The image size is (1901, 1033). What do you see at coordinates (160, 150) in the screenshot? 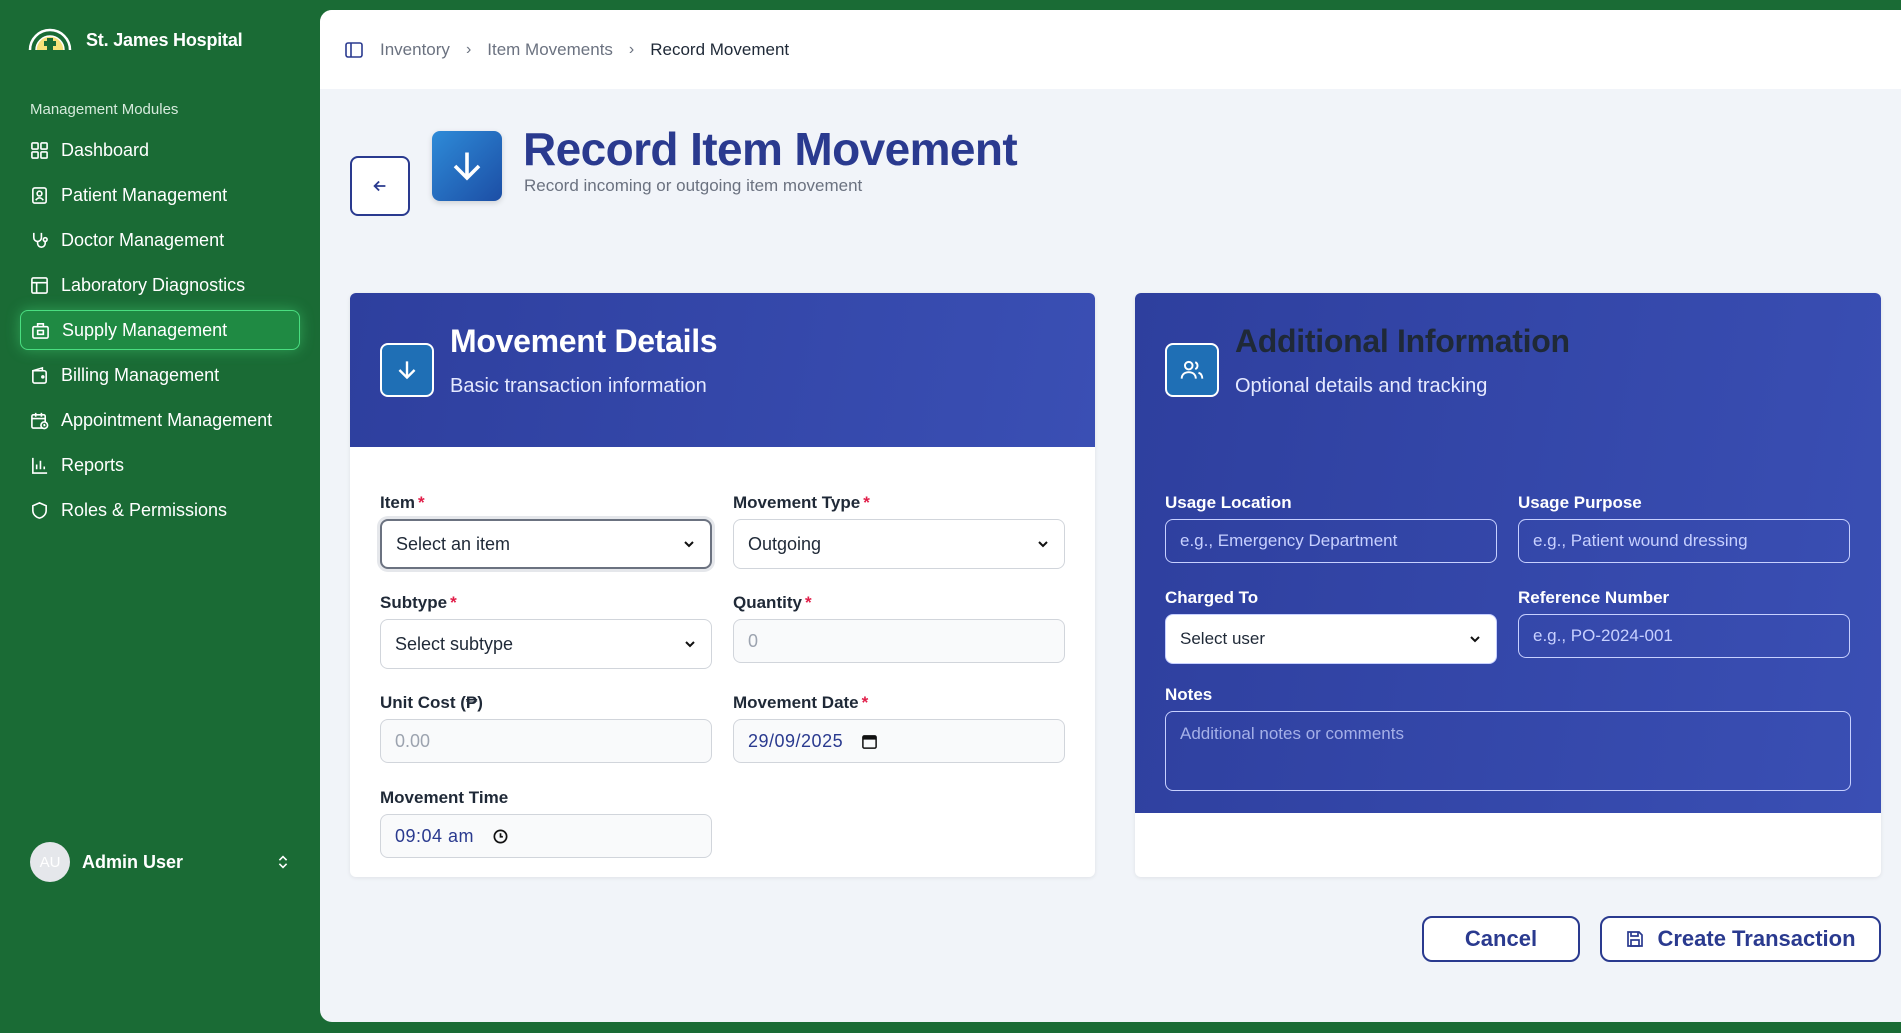
I see `sidebar-item-dashboard: Dashboard` at bounding box center [160, 150].